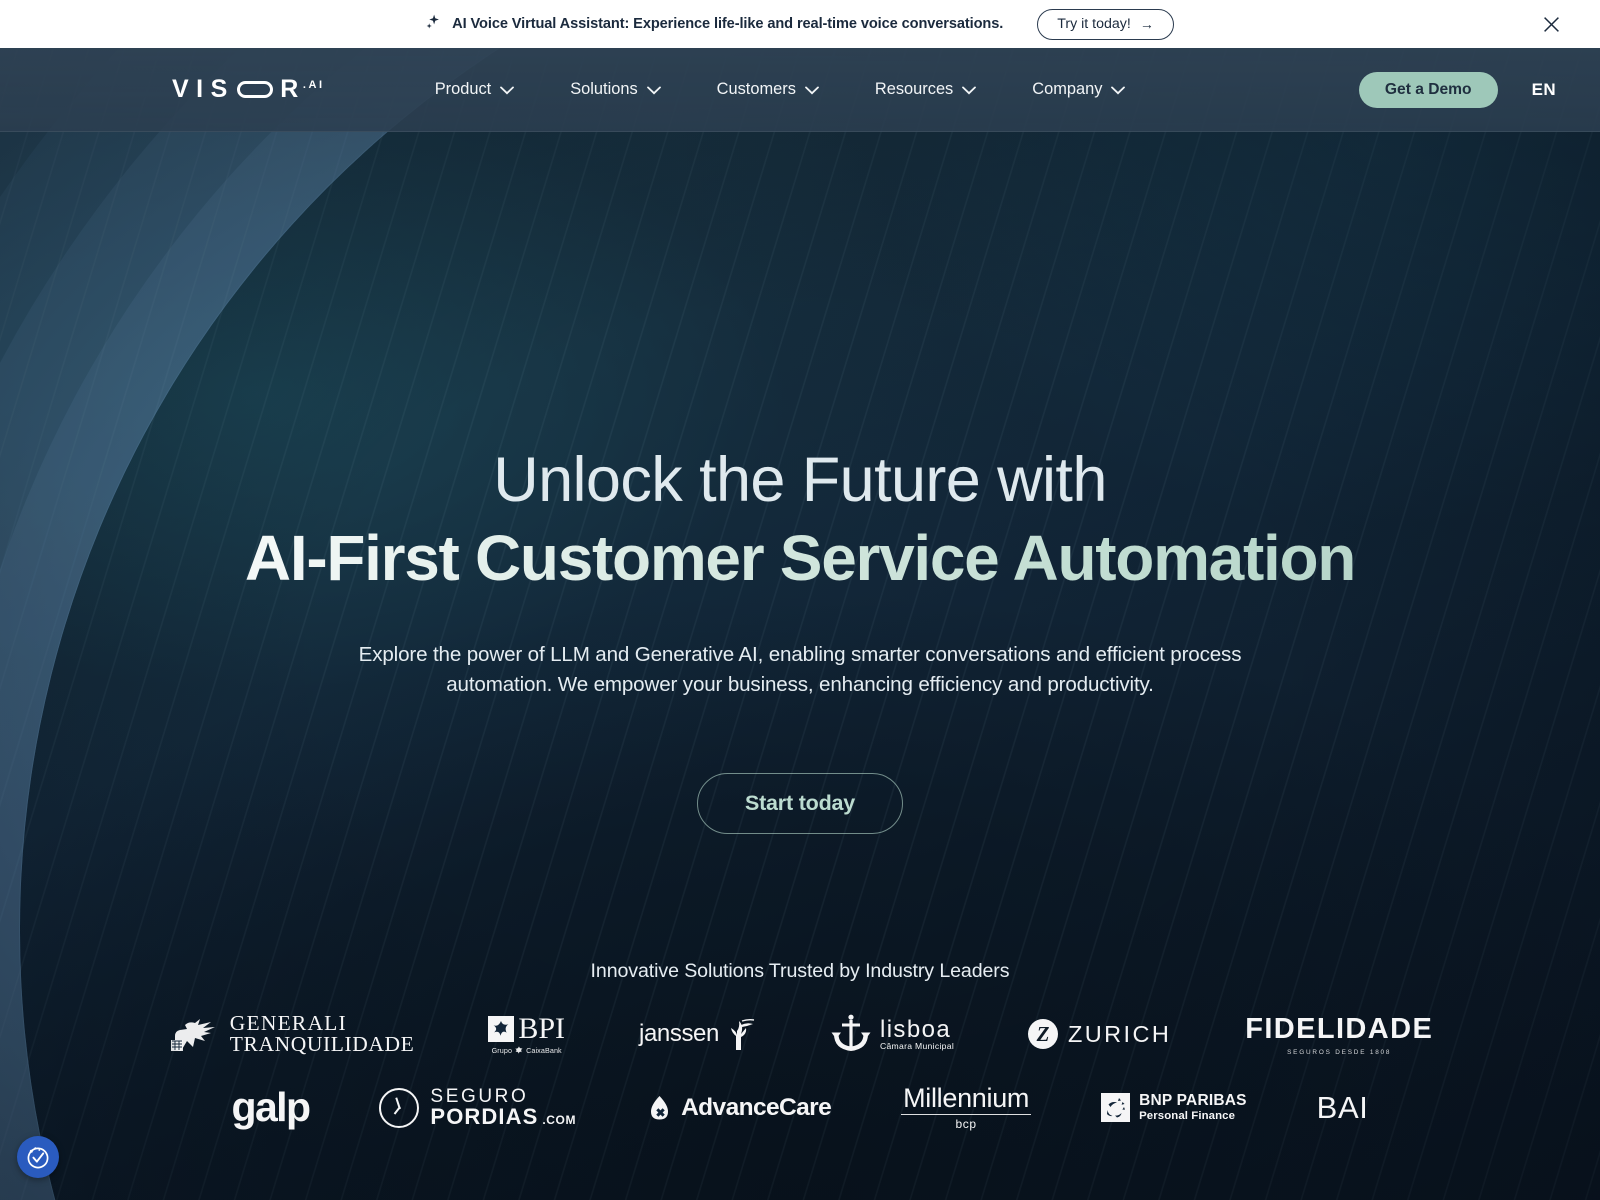  I want to click on client-logo-generali: GENERALI TRANQUILIDADE, so click(291, 1034).